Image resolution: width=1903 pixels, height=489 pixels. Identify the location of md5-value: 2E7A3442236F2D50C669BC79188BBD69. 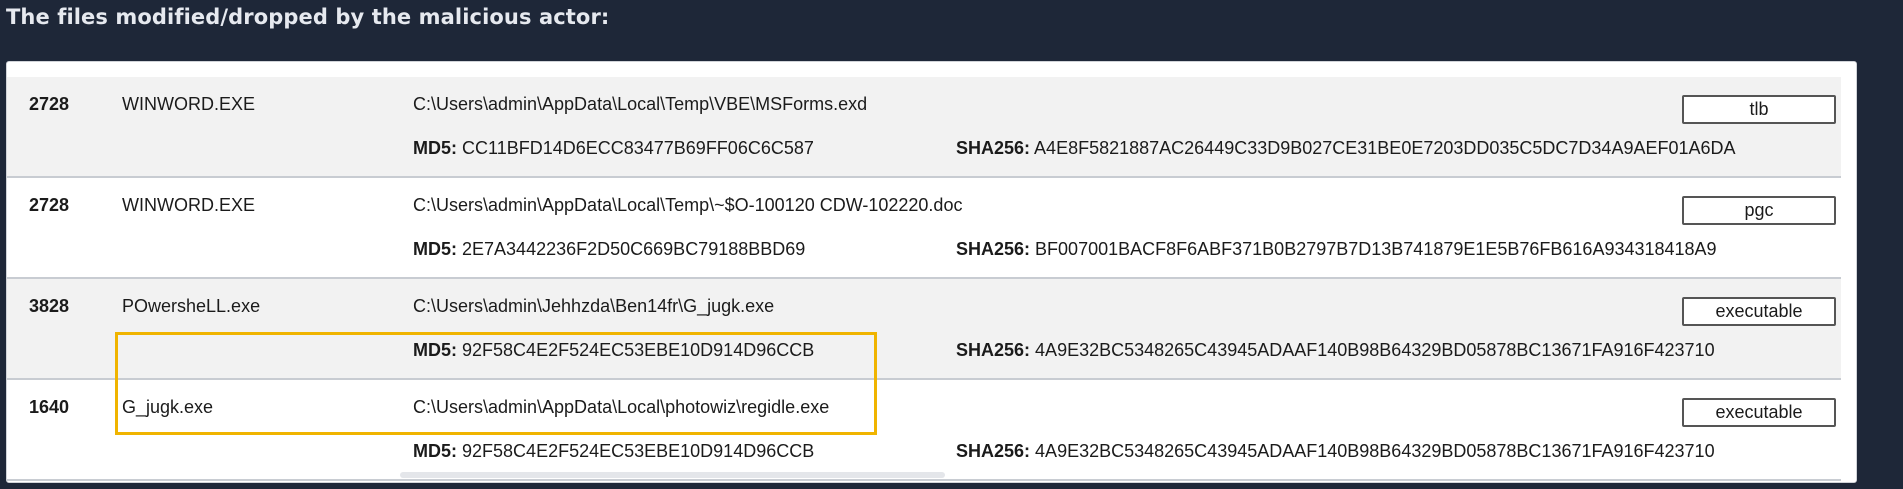
(634, 249).